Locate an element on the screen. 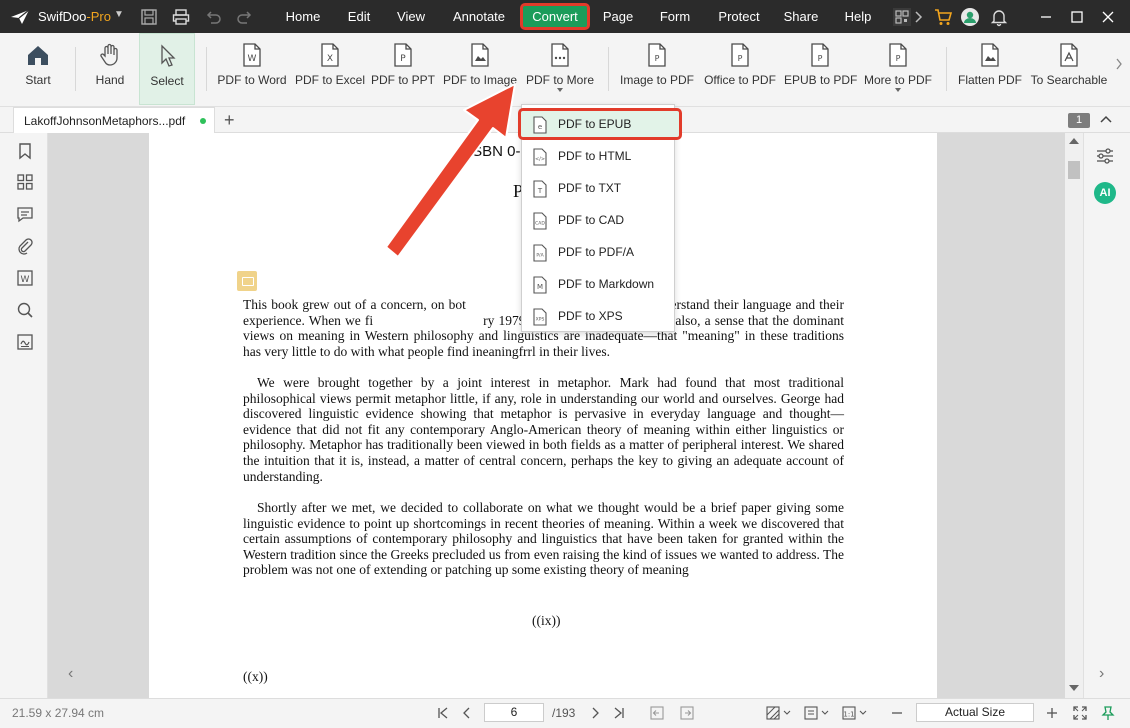 This screenshot has width=1130, height=728. forward-view-icon is located at coordinates (687, 713).